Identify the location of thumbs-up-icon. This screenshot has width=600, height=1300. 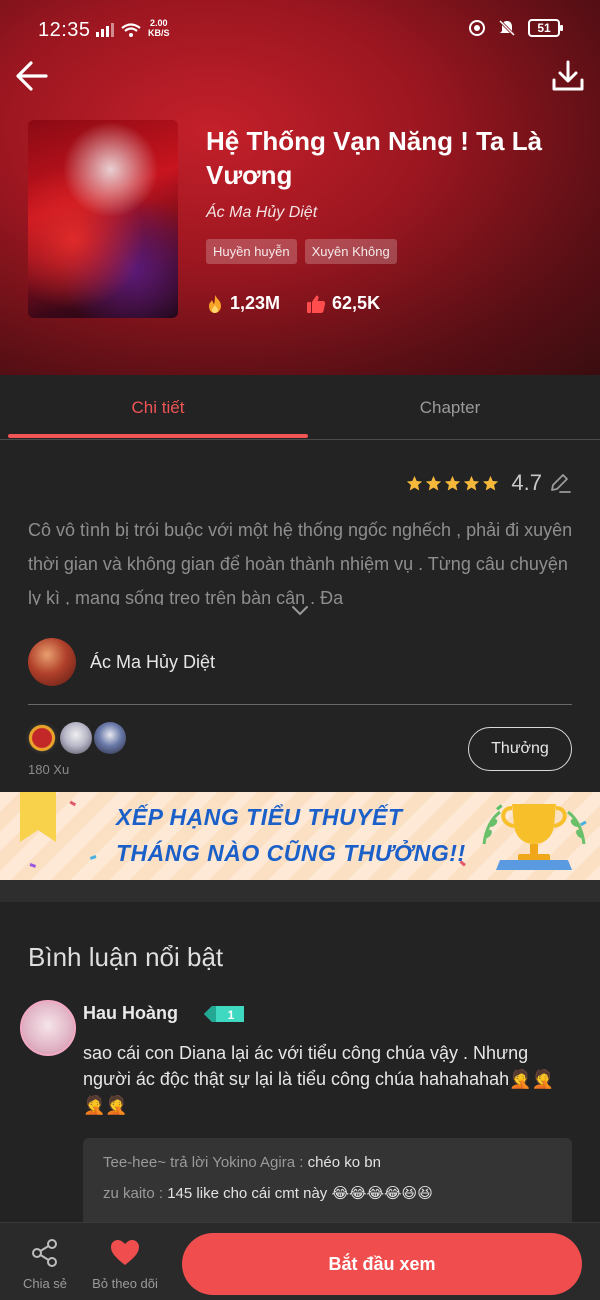
(316, 304).